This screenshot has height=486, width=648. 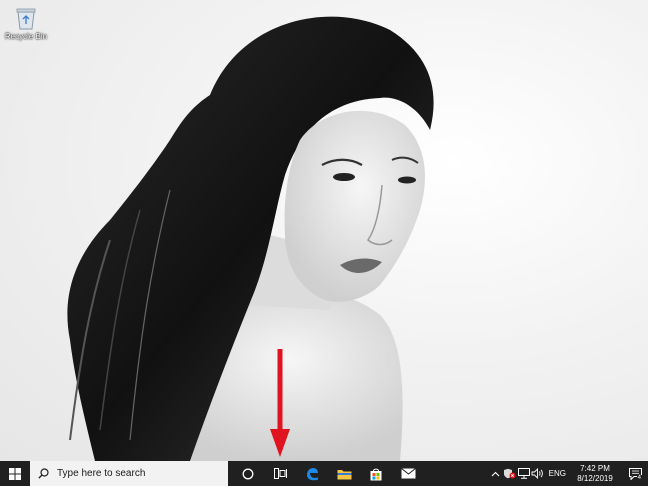 I want to click on folder-icon, so click(x=344, y=474).